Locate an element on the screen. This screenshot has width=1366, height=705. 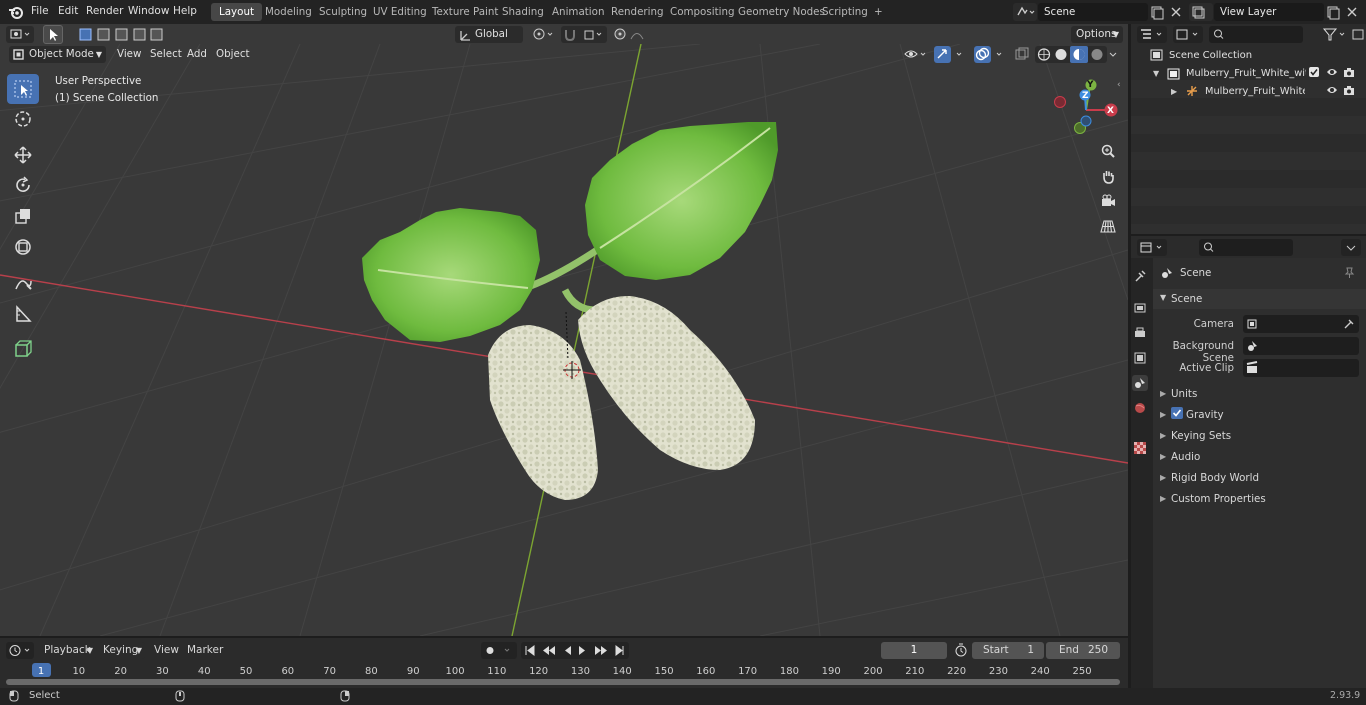
tool-move is located at coordinates (23, 155).